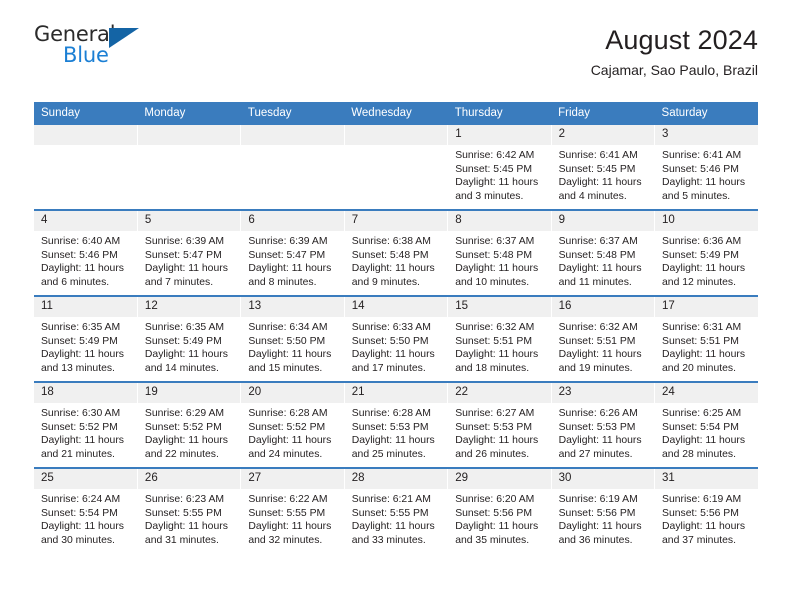  What do you see at coordinates (390, 513) in the screenshot?
I see `sunset-text: Sunset: 5:55 PM` at bounding box center [390, 513].